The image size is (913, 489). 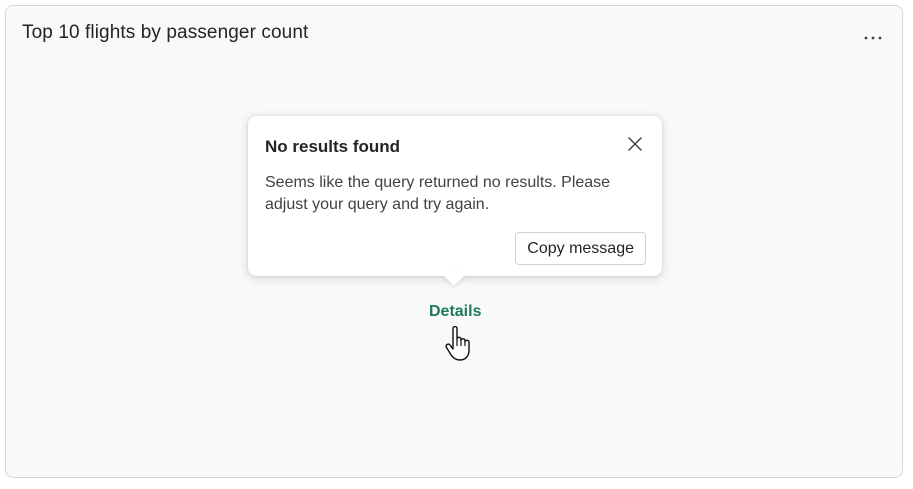 What do you see at coordinates (457, 343) in the screenshot?
I see `hand-pointer-cursor` at bounding box center [457, 343].